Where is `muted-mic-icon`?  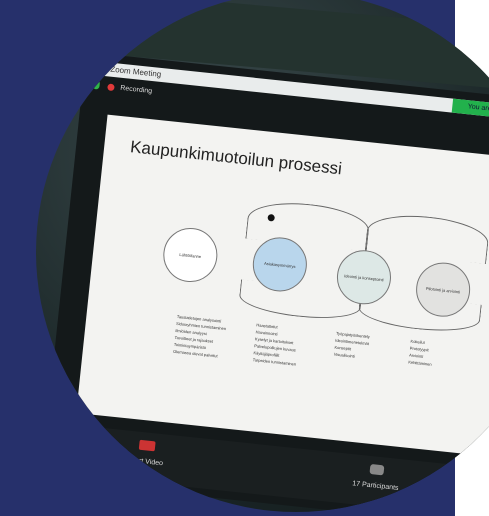 muted-mic-icon is located at coordinates (88, 439).